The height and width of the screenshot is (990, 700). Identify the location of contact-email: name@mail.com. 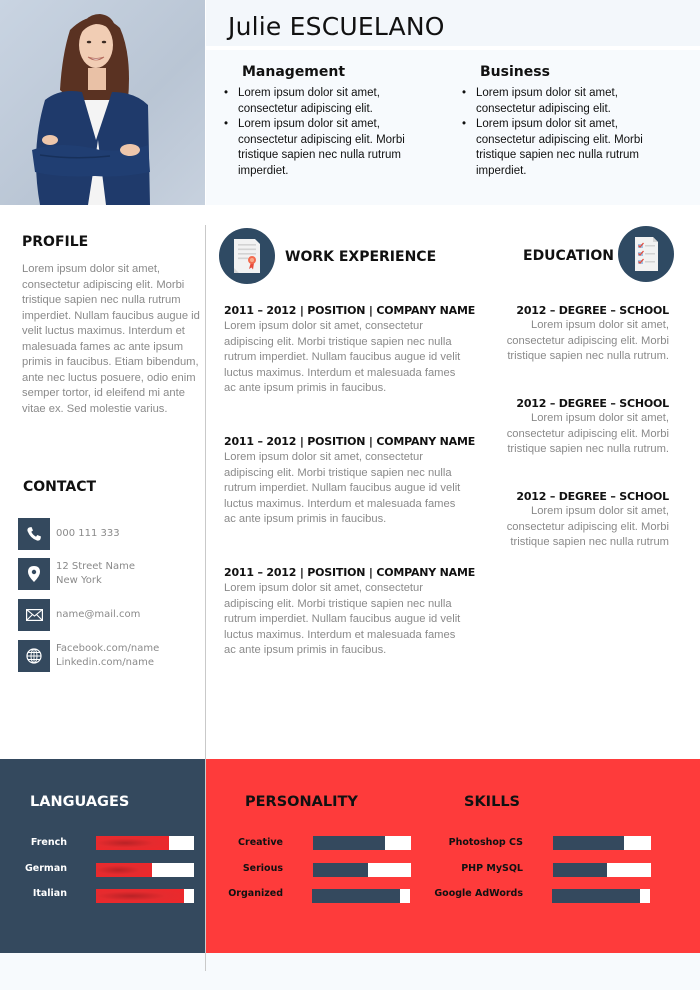
(79, 615).